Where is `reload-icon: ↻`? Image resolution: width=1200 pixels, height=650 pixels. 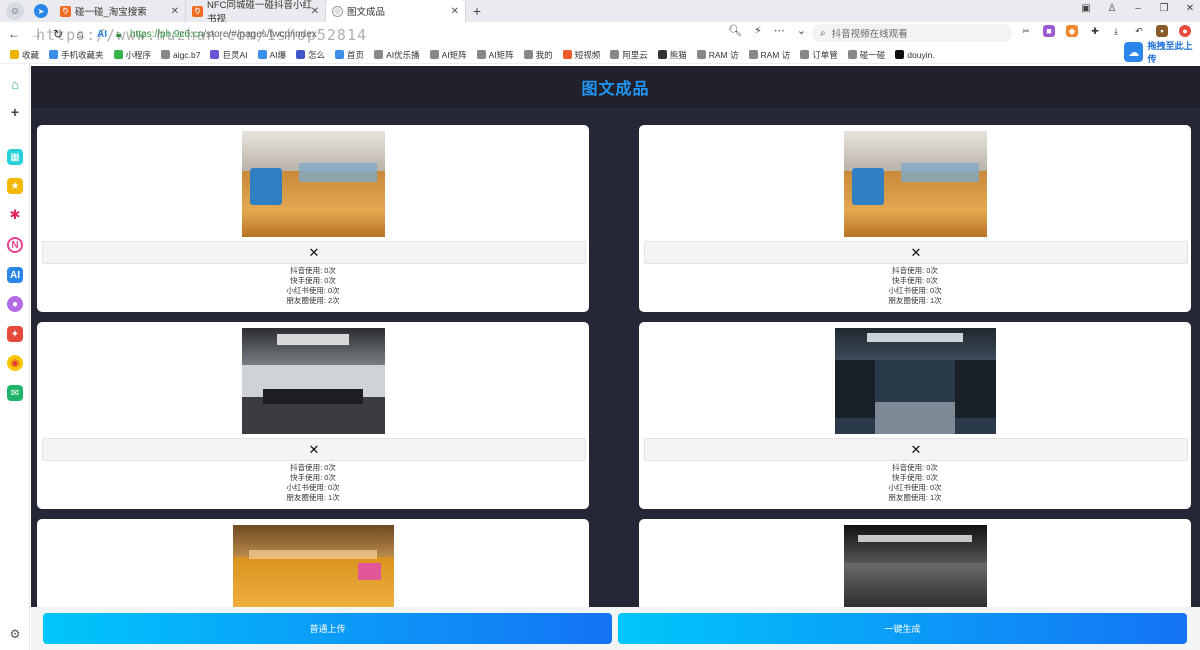 reload-icon: ↻ is located at coordinates (58, 34).